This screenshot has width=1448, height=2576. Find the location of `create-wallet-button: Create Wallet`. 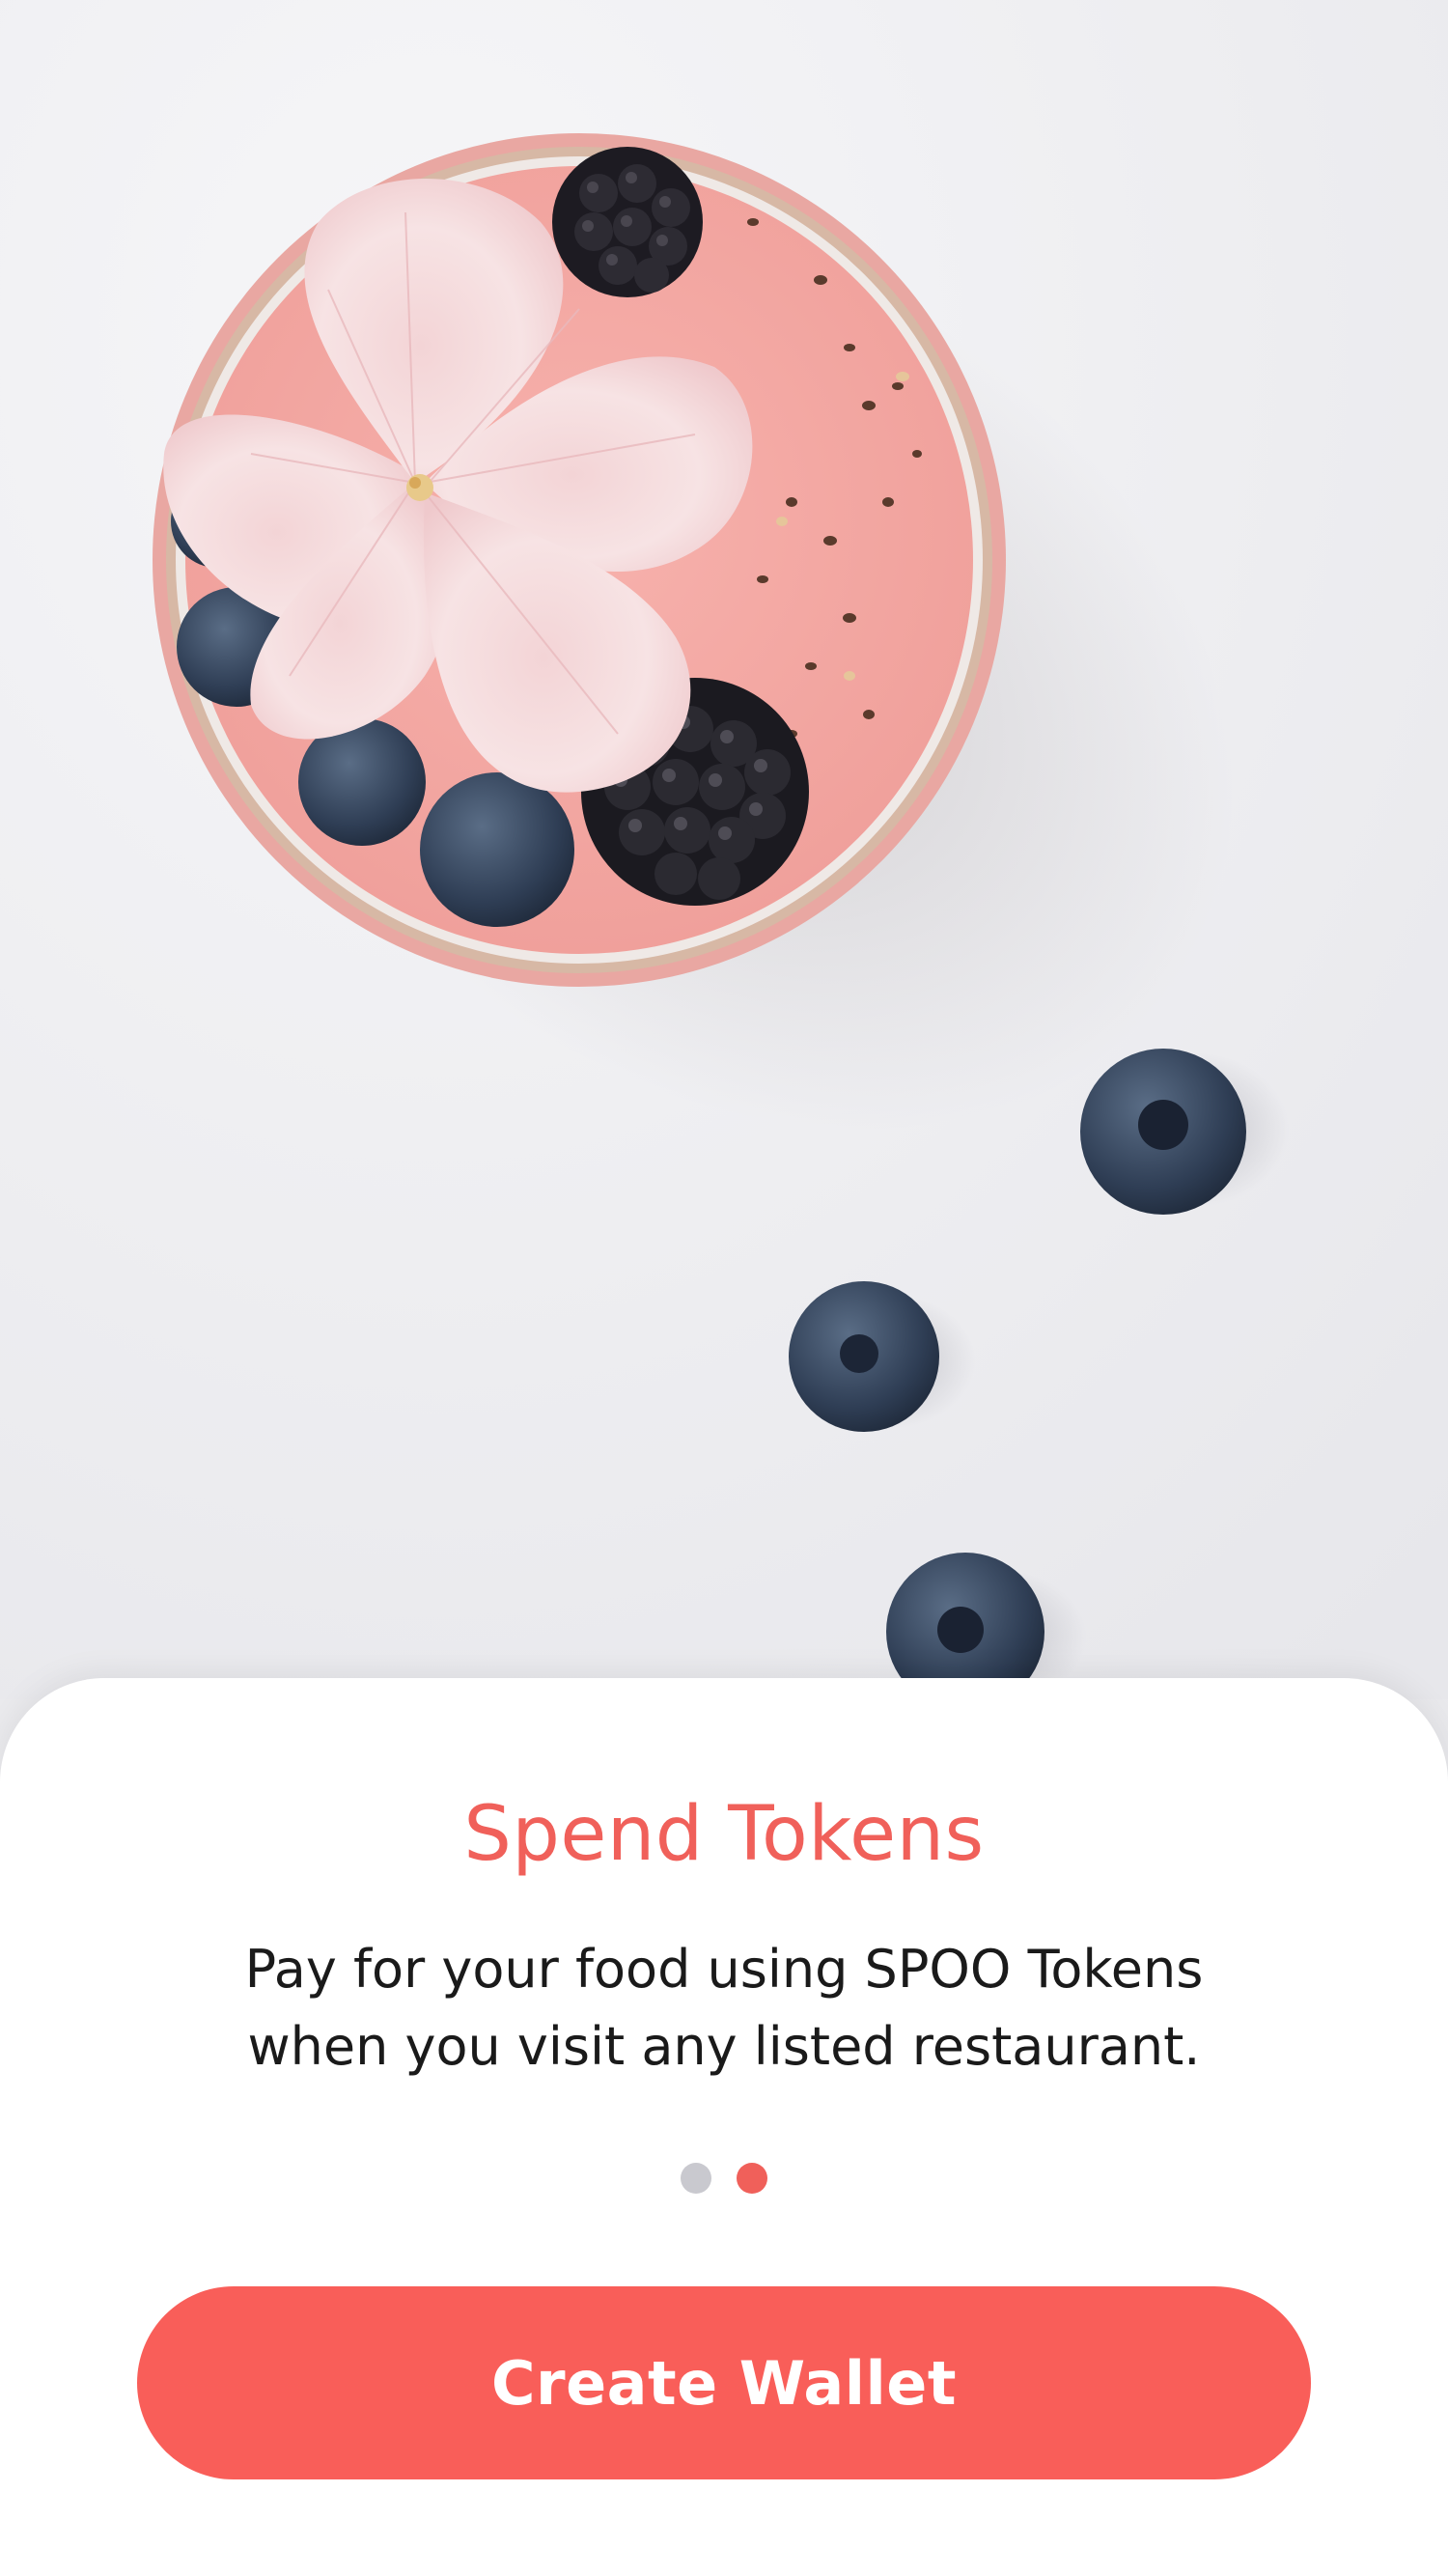

create-wallet-button: Create Wallet is located at coordinates (724, 2382).